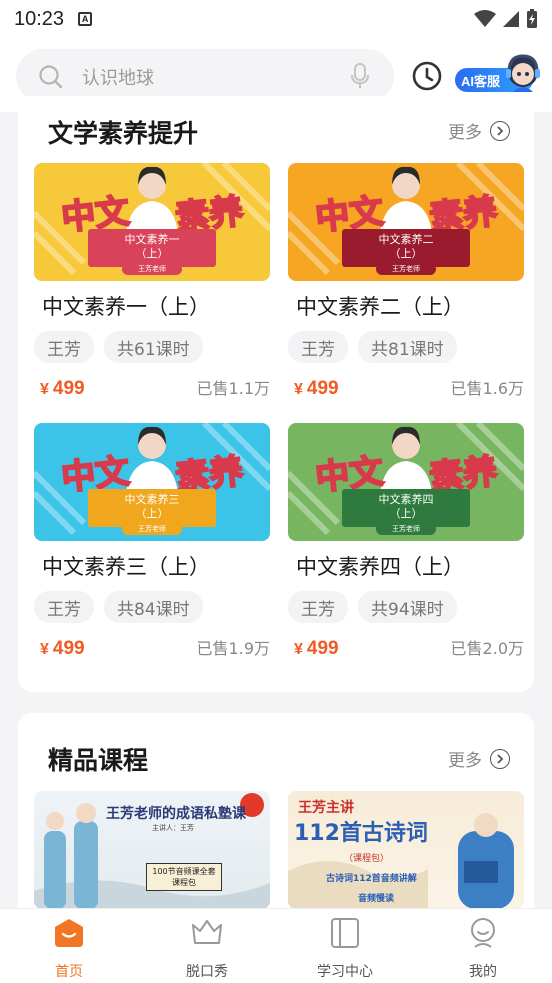 Image resolution: width=552 pixels, height=983 pixels. I want to click on lessons-tag: 共81课时, so click(407, 347).